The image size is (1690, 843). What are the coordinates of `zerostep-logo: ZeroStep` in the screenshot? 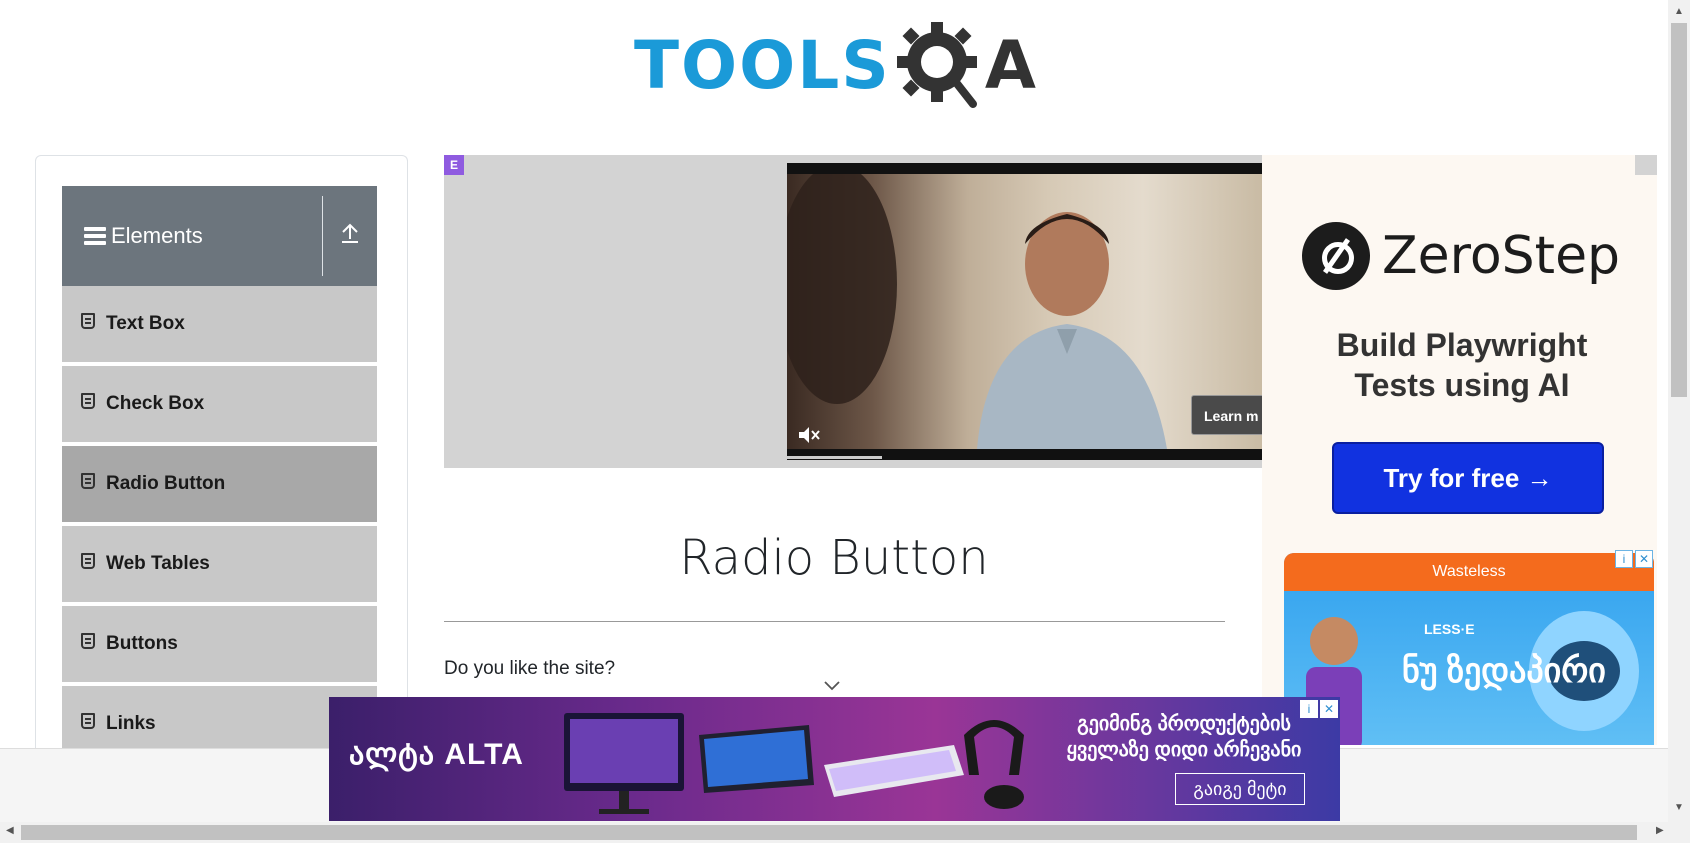 It's located at (1461, 256).